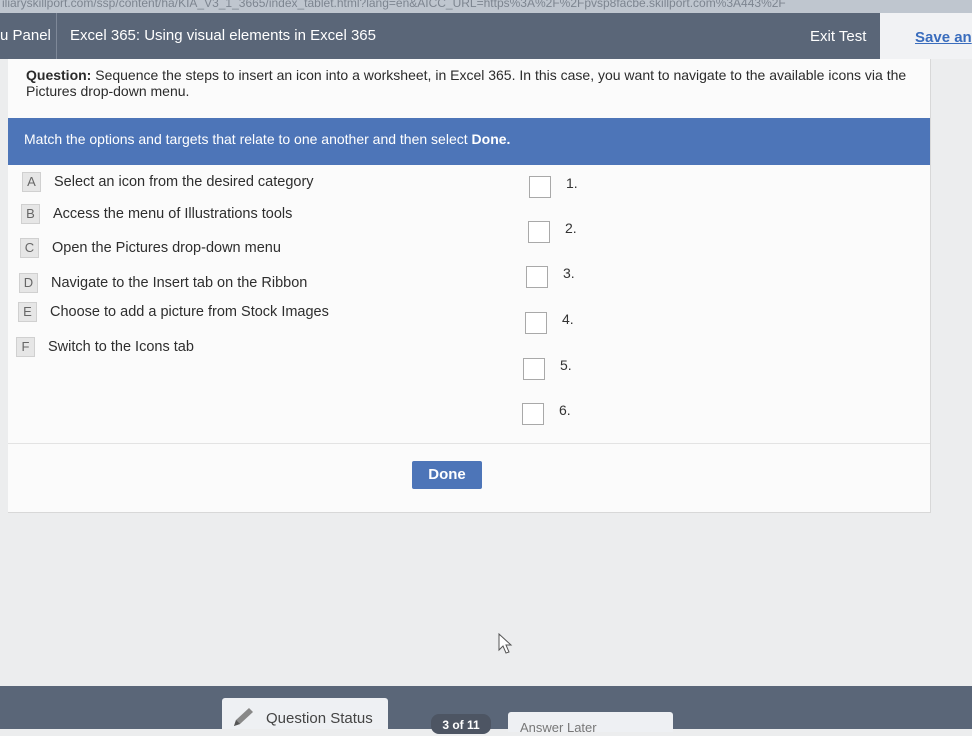 The width and height of the screenshot is (972, 736). Describe the element at coordinates (59, 75) in the screenshot. I see `question-prefix: Question:` at that location.